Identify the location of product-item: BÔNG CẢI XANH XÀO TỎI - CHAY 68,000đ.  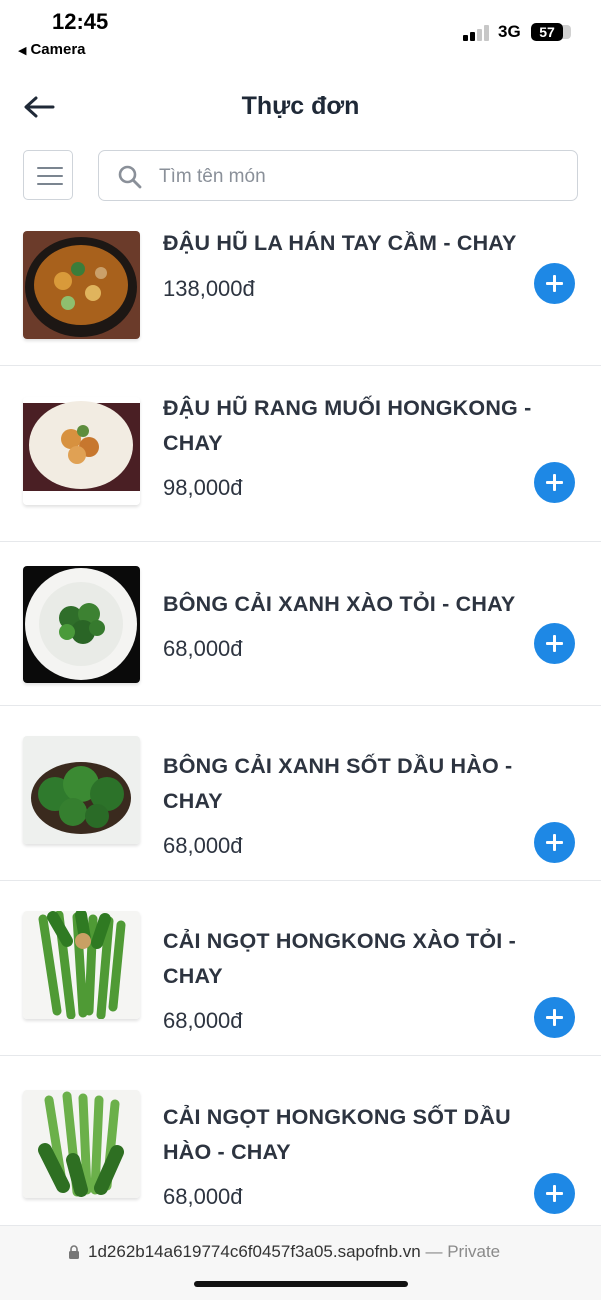
(300, 624).